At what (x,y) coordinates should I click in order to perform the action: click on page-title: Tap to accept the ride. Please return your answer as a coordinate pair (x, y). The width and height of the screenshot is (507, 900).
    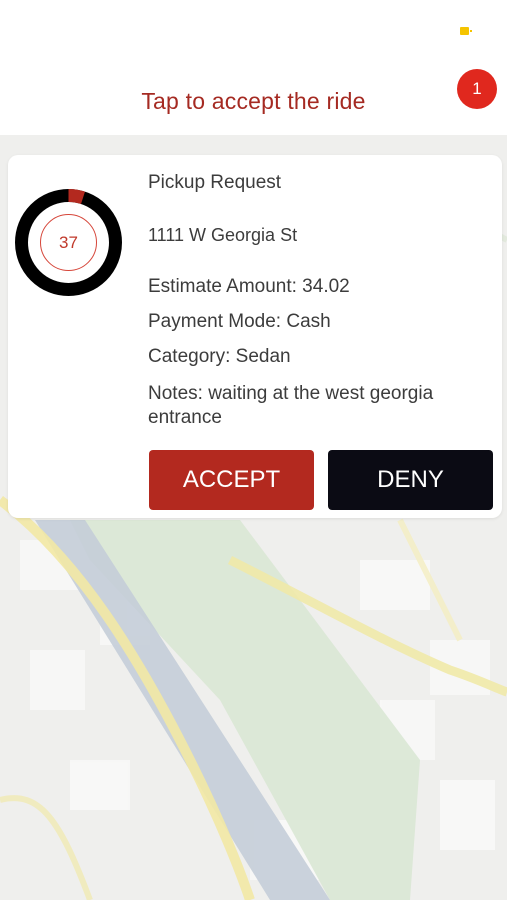
    Looking at the image, I should click on (253, 101).